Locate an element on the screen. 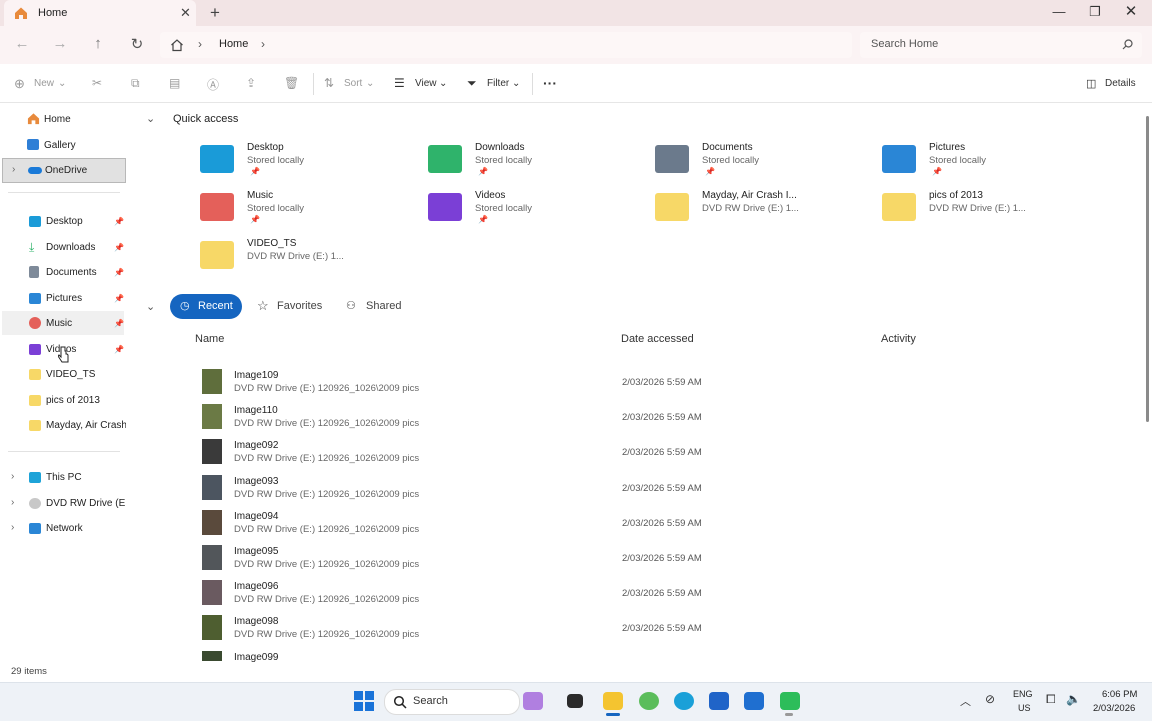 The height and width of the screenshot is (721, 1152). active-indicator is located at coordinates (613, 714).